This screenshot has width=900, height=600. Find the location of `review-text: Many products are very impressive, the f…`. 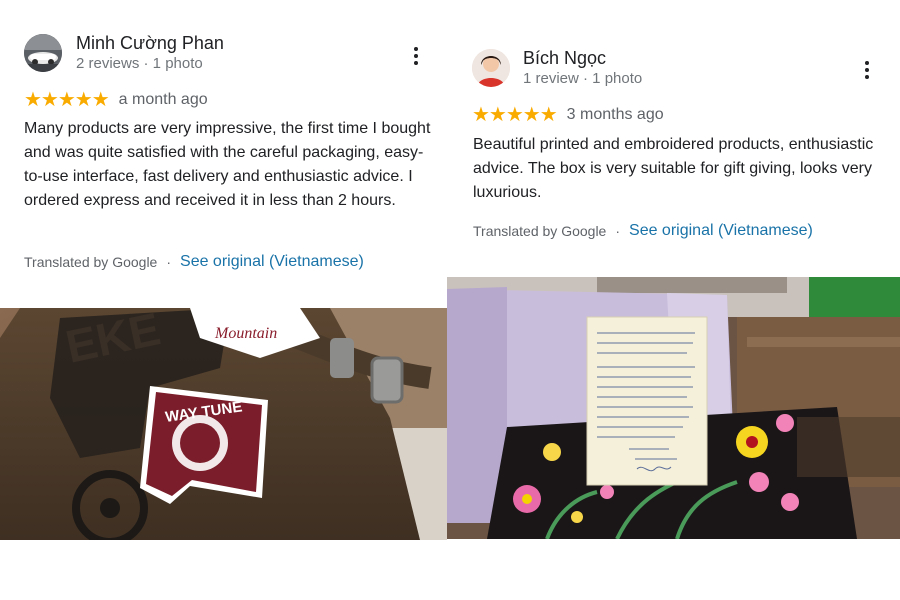

review-text: Many products are very impressive, the f… is located at coordinates (227, 164).